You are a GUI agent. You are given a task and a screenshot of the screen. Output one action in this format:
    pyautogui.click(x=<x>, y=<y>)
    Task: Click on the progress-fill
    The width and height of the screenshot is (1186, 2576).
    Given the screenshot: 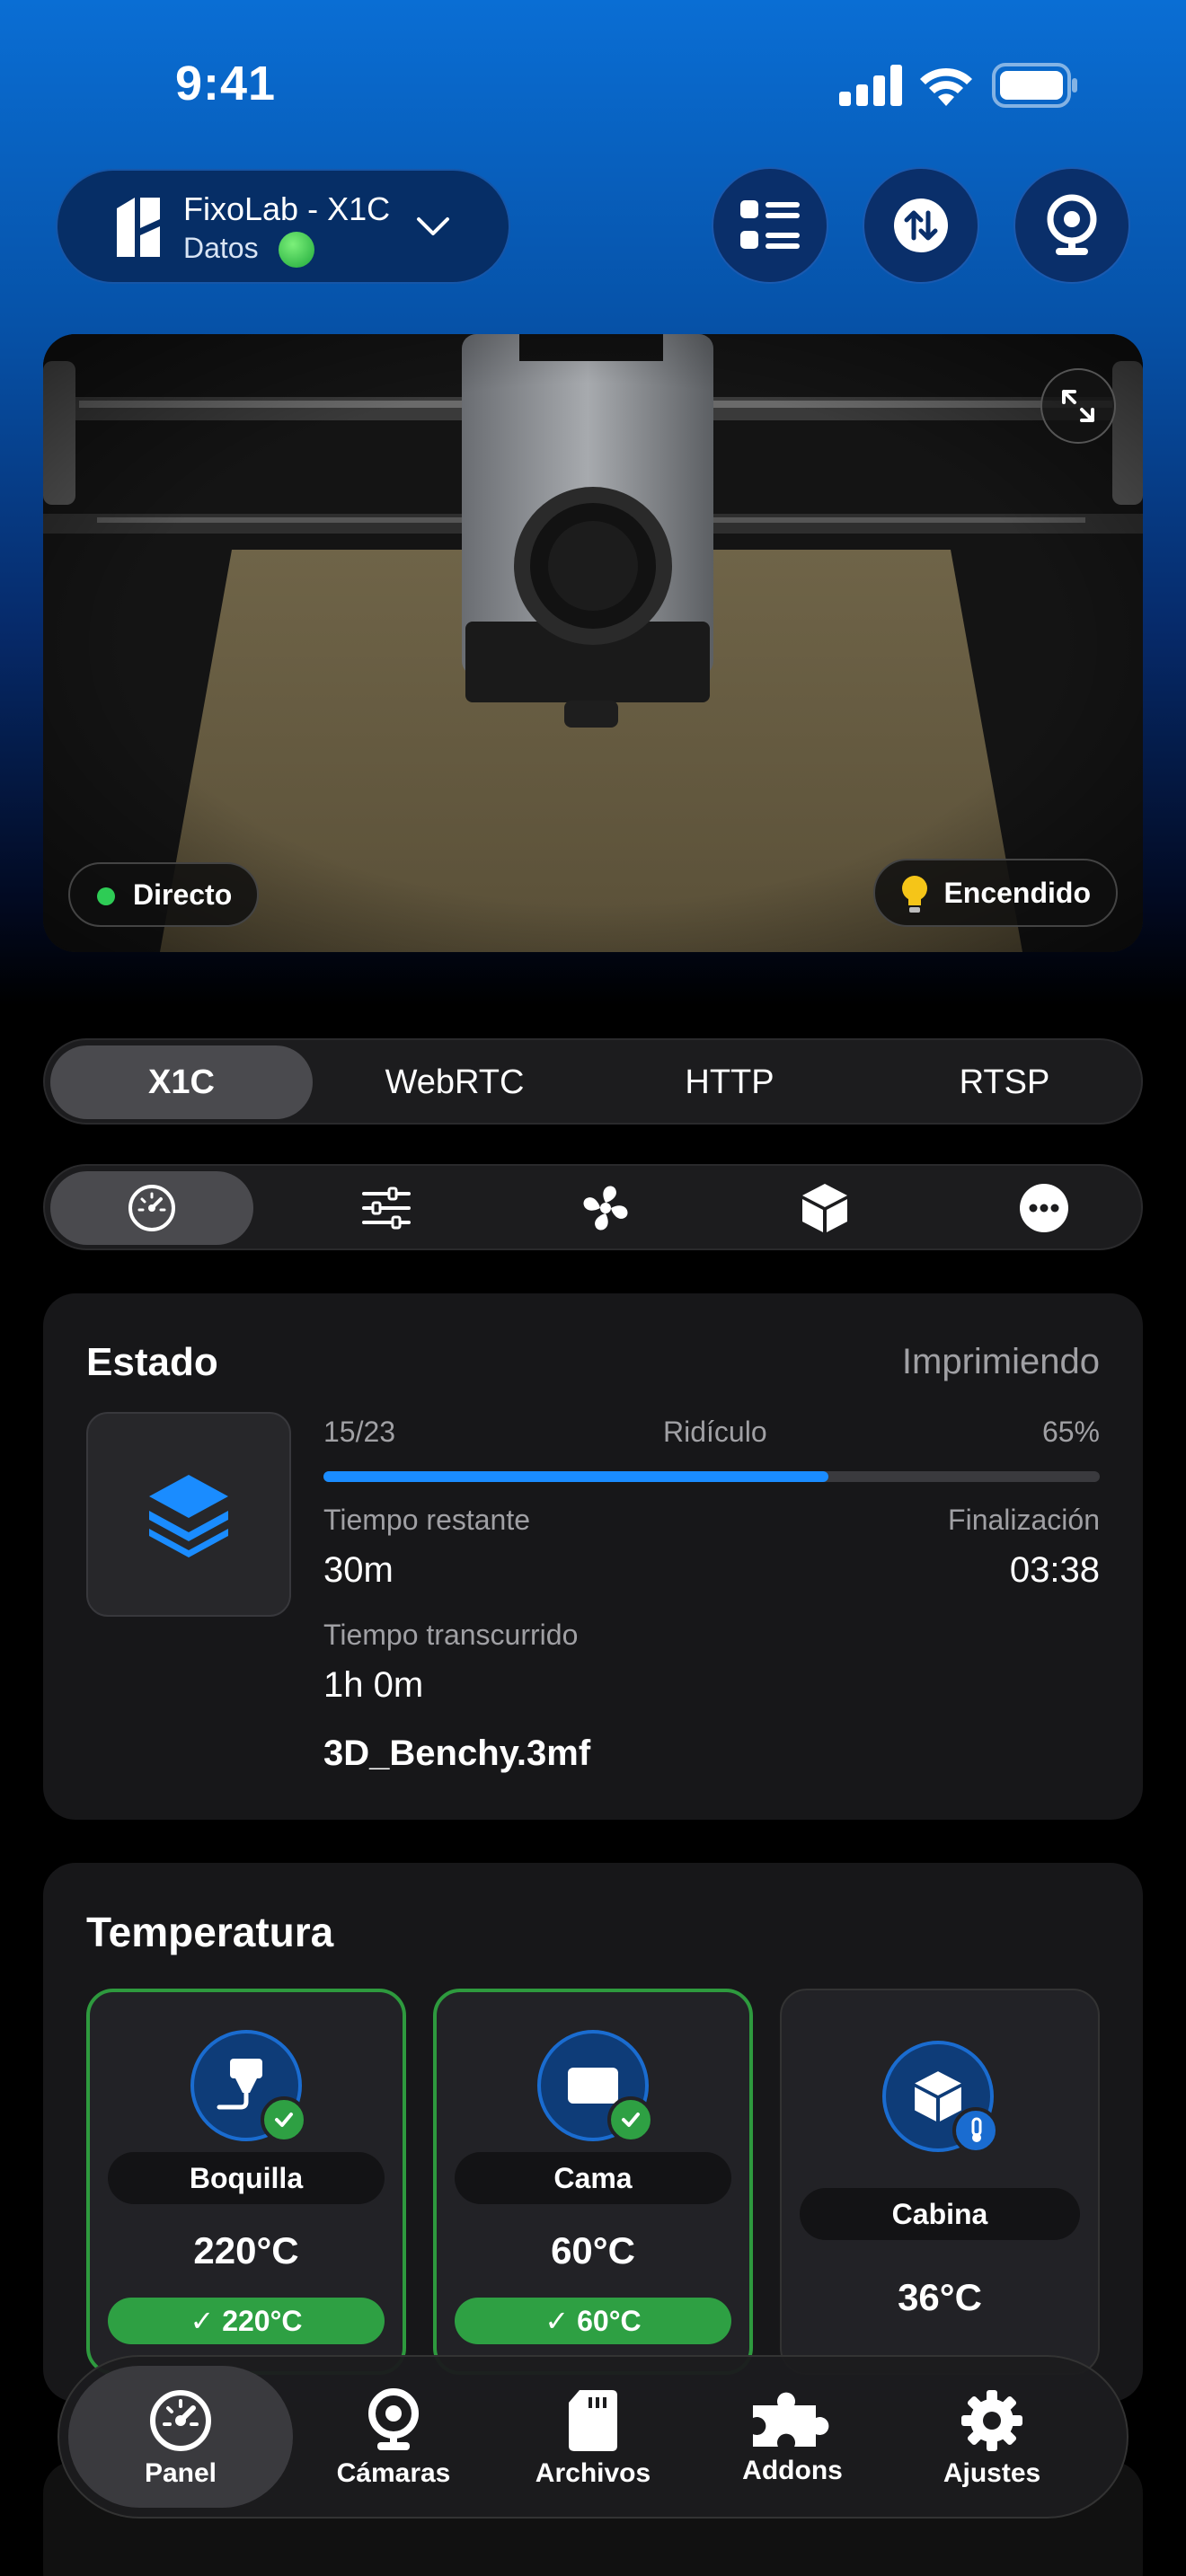 What is the action you would take?
    pyautogui.click(x=575, y=1476)
    